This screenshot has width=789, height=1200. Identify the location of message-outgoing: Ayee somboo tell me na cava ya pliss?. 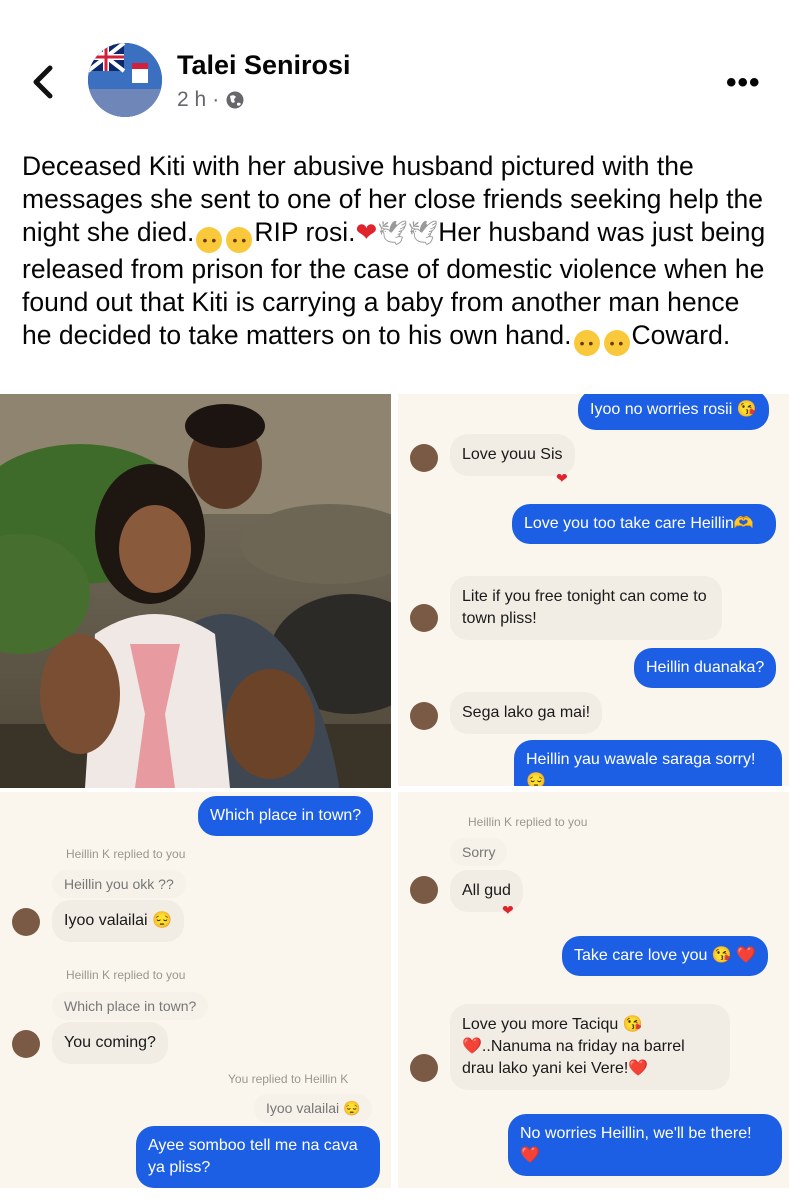
(258, 1157).